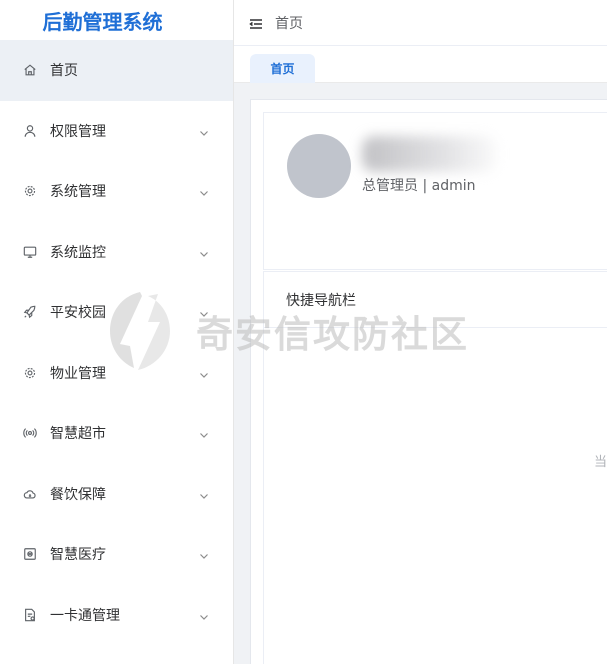 The image size is (607, 664). I want to click on cloud-icon, so click(30, 494).